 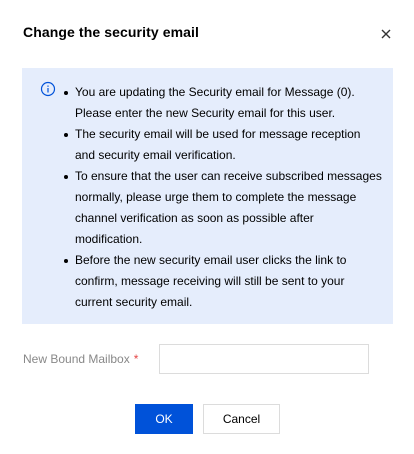 I want to click on mailbox-label-text: New Bound Mailbox, so click(x=76, y=359).